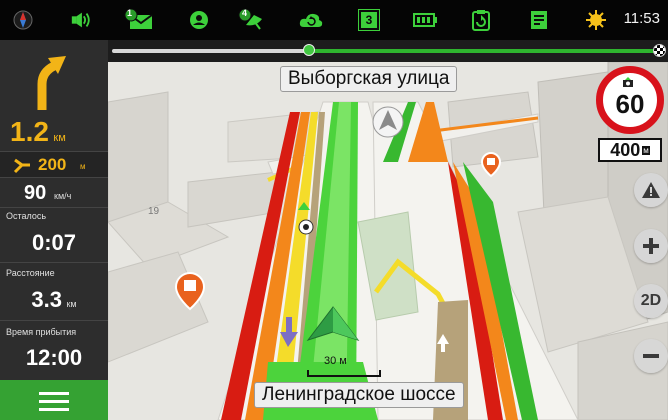  I want to click on remaining-time: 0:07, so click(54, 242).